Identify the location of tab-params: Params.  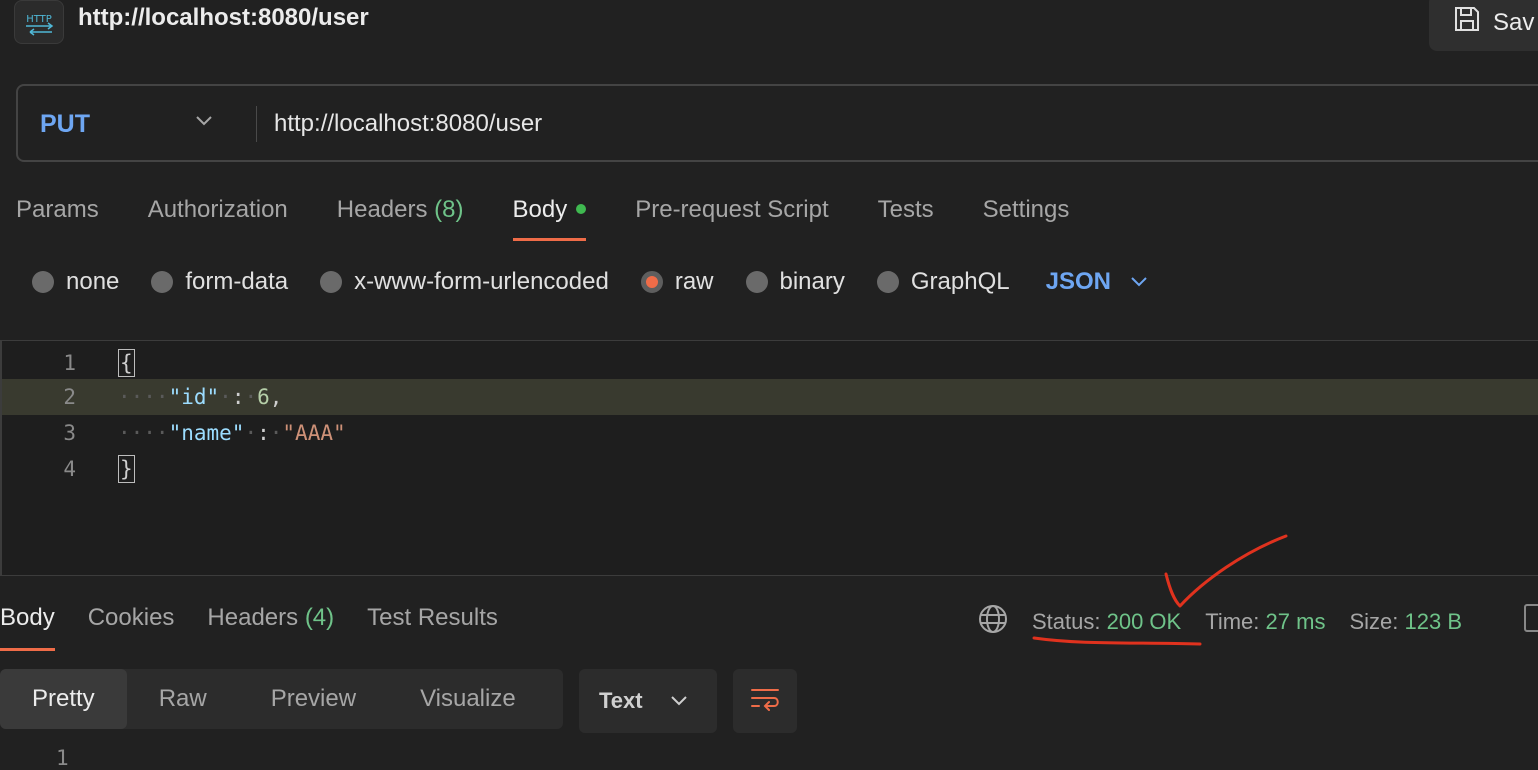
(57, 210).